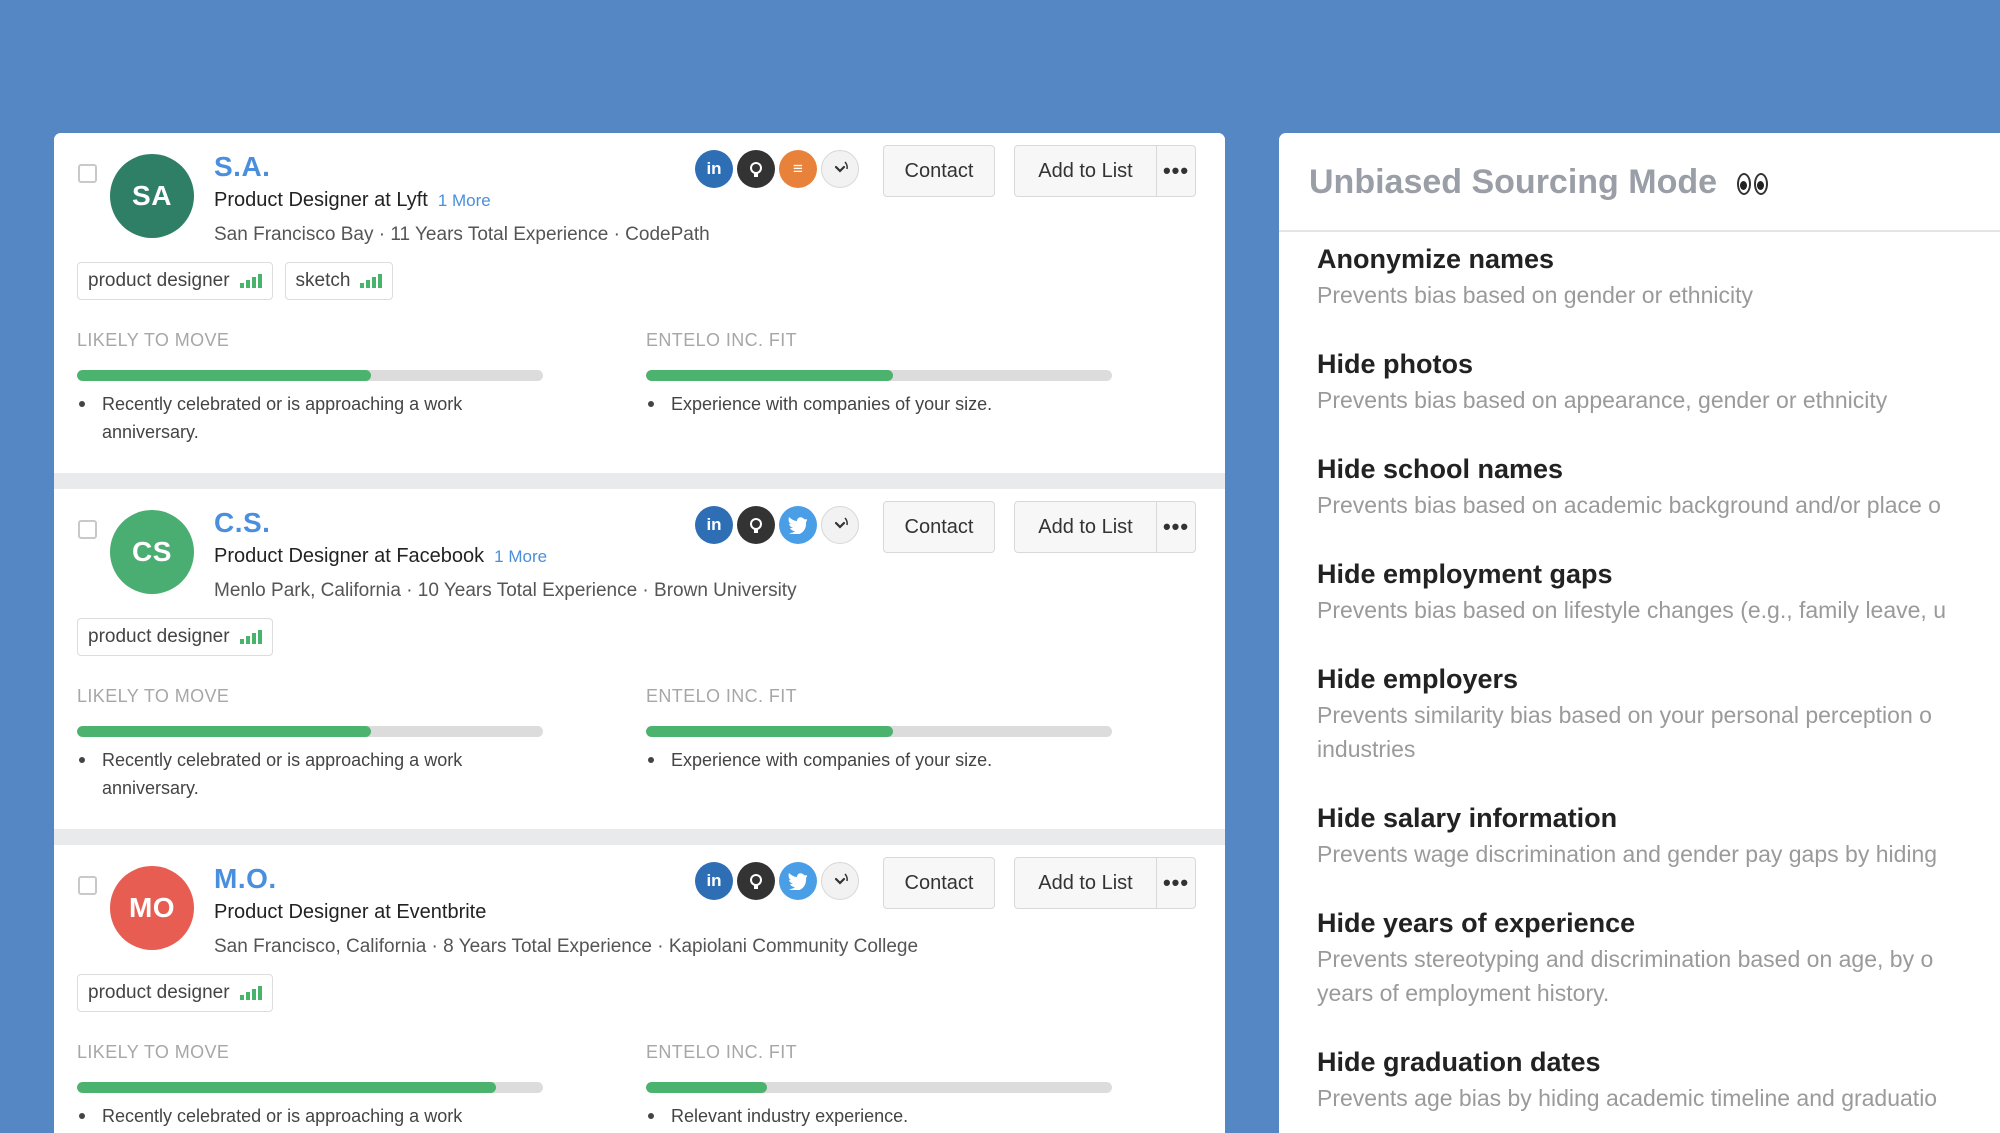  What do you see at coordinates (349, 556) in the screenshot?
I see `headline-text: Product Designer at Facebook` at bounding box center [349, 556].